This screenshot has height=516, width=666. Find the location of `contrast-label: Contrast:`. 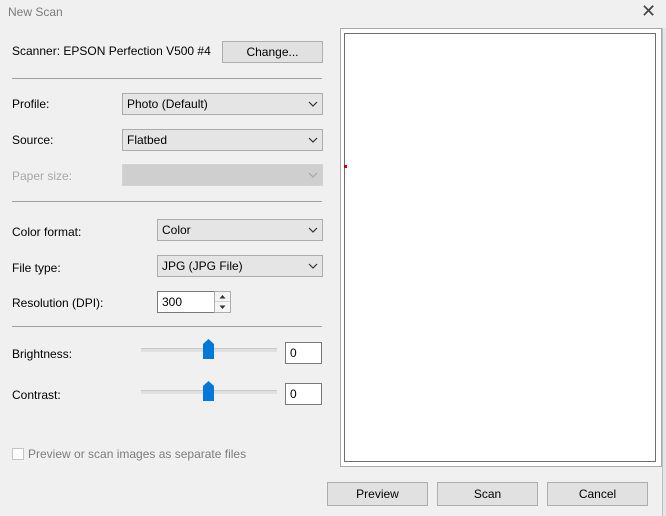

contrast-label: Contrast: is located at coordinates (36, 395).